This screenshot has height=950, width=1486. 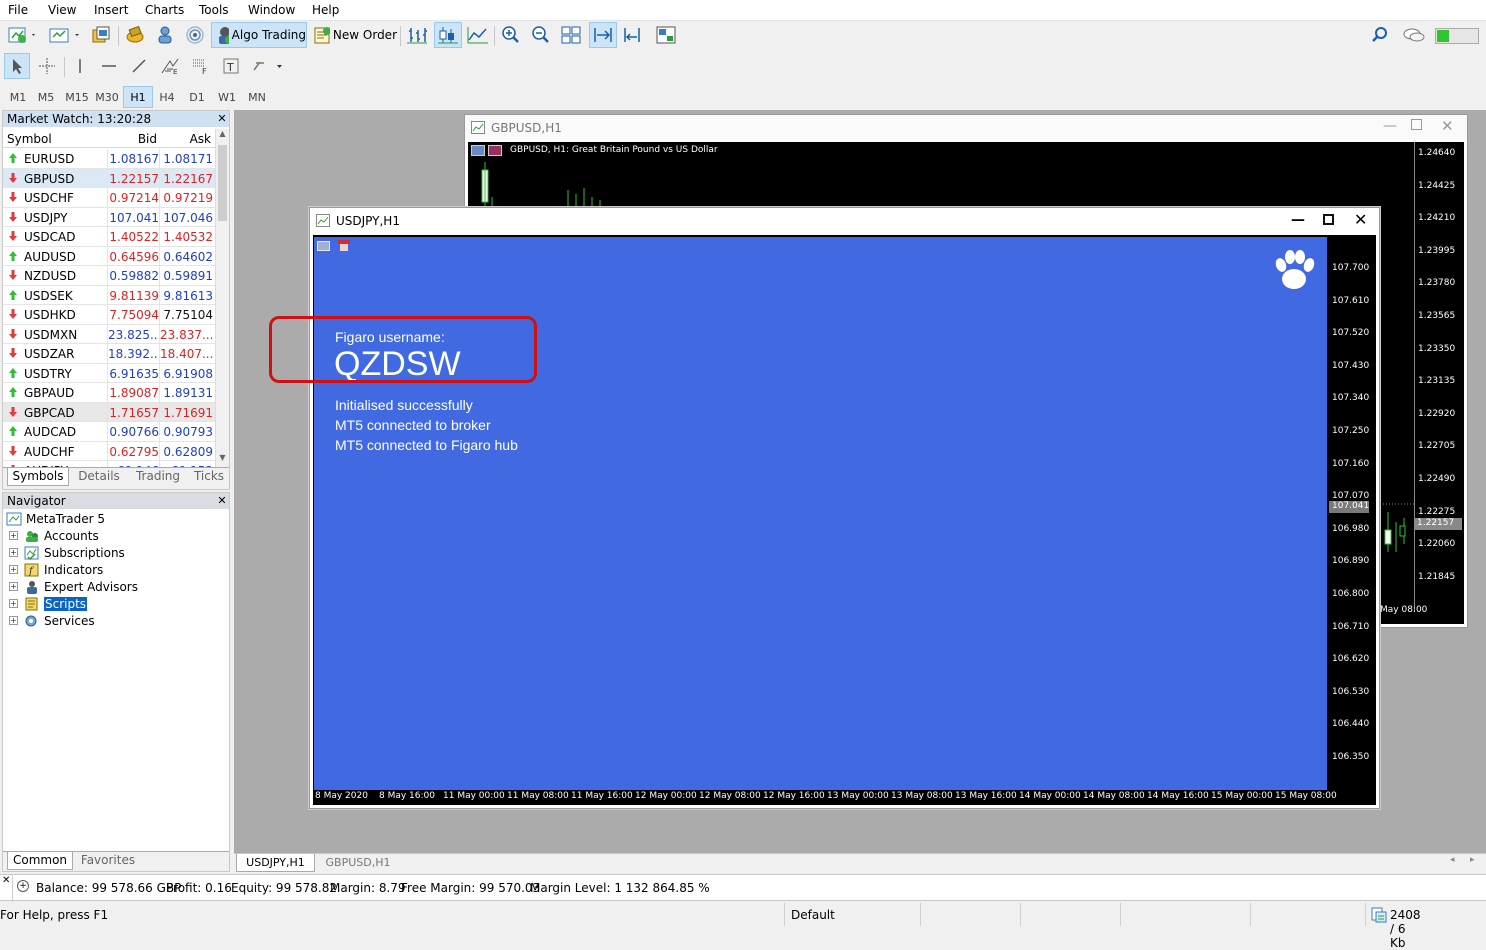 I want to click on menu-window: Window, so click(x=271, y=10).